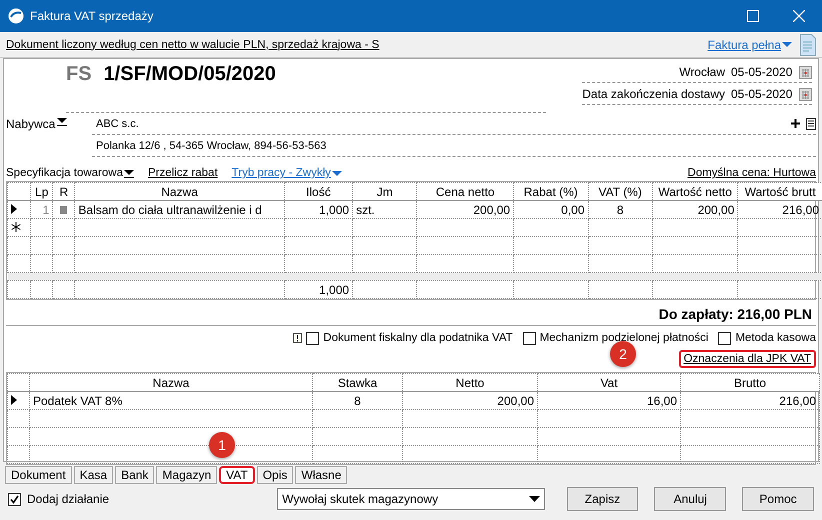 This screenshot has width=822, height=520. What do you see at coordinates (747, 359) in the screenshot?
I see `jpk-markings-button: Oznaczenia dla JPK VAT` at bounding box center [747, 359].